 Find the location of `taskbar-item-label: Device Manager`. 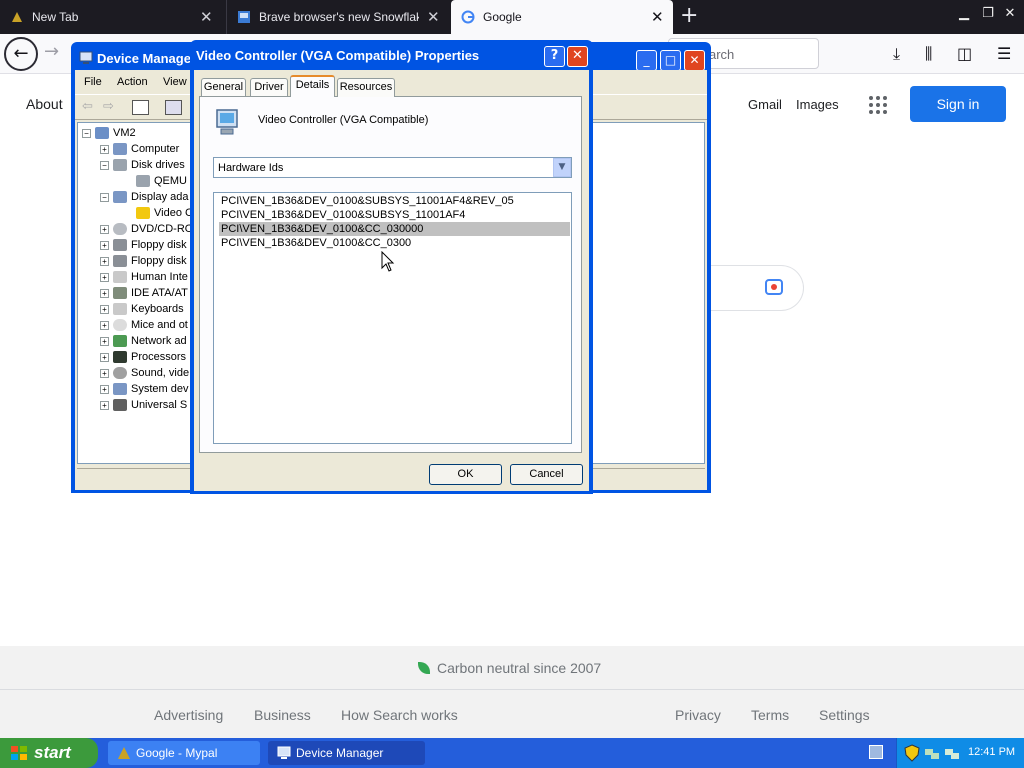

taskbar-item-label: Device Manager is located at coordinates (340, 753).